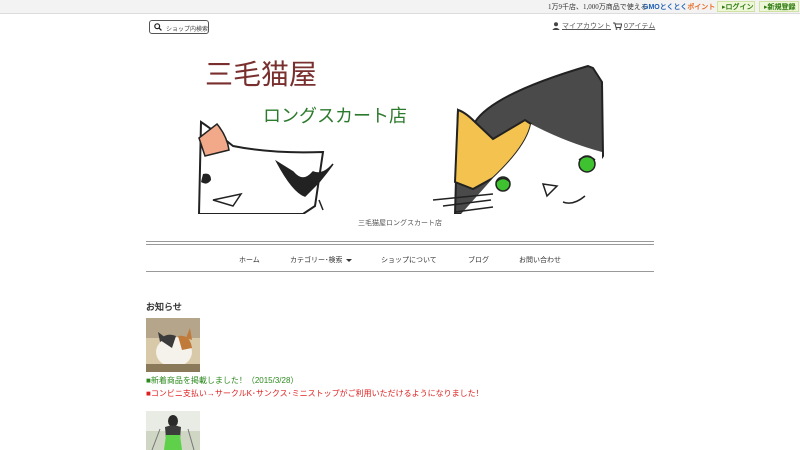 The height and width of the screenshot is (450, 800). What do you see at coordinates (335, 116) in the screenshot?
I see `banner-subtitle: ロングスカート店` at bounding box center [335, 116].